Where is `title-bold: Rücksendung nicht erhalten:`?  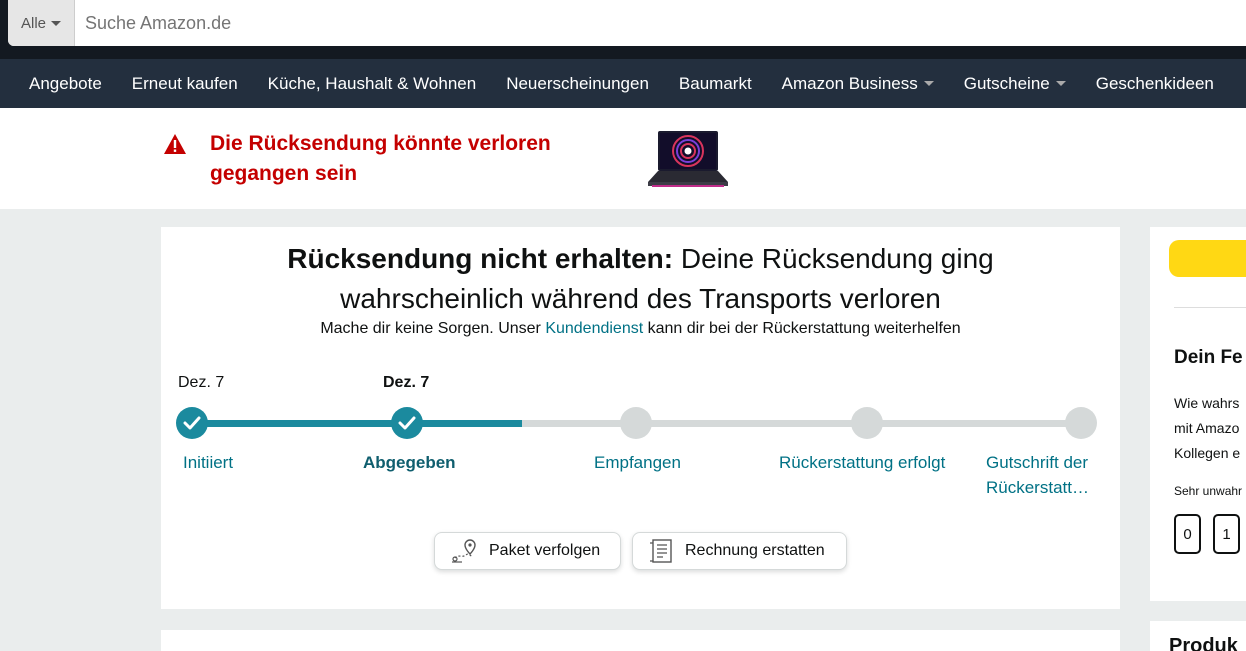
title-bold: Rücksendung nicht erhalten: is located at coordinates (480, 258).